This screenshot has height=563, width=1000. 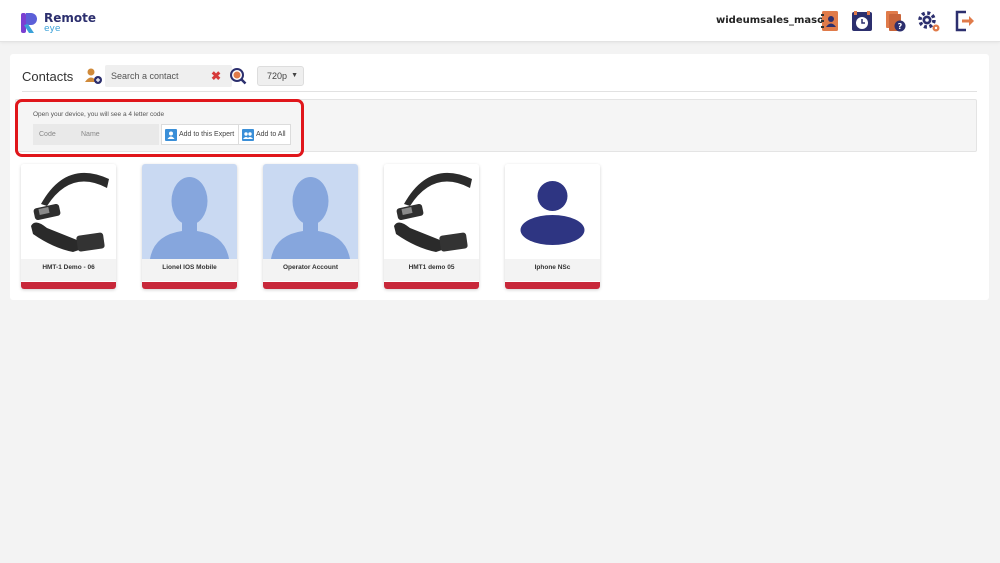 I want to click on contact-card: Lionel IOS Mobile, so click(x=189, y=226).